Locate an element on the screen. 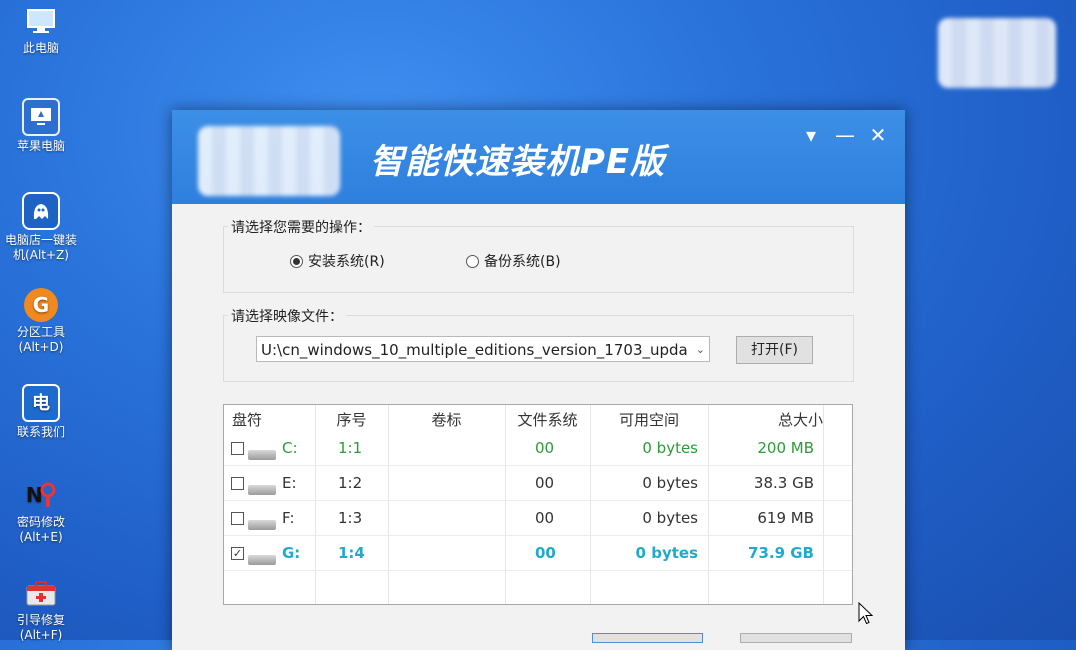 The height and width of the screenshot is (650, 1076). close-button: ✕ is located at coordinates (878, 135).